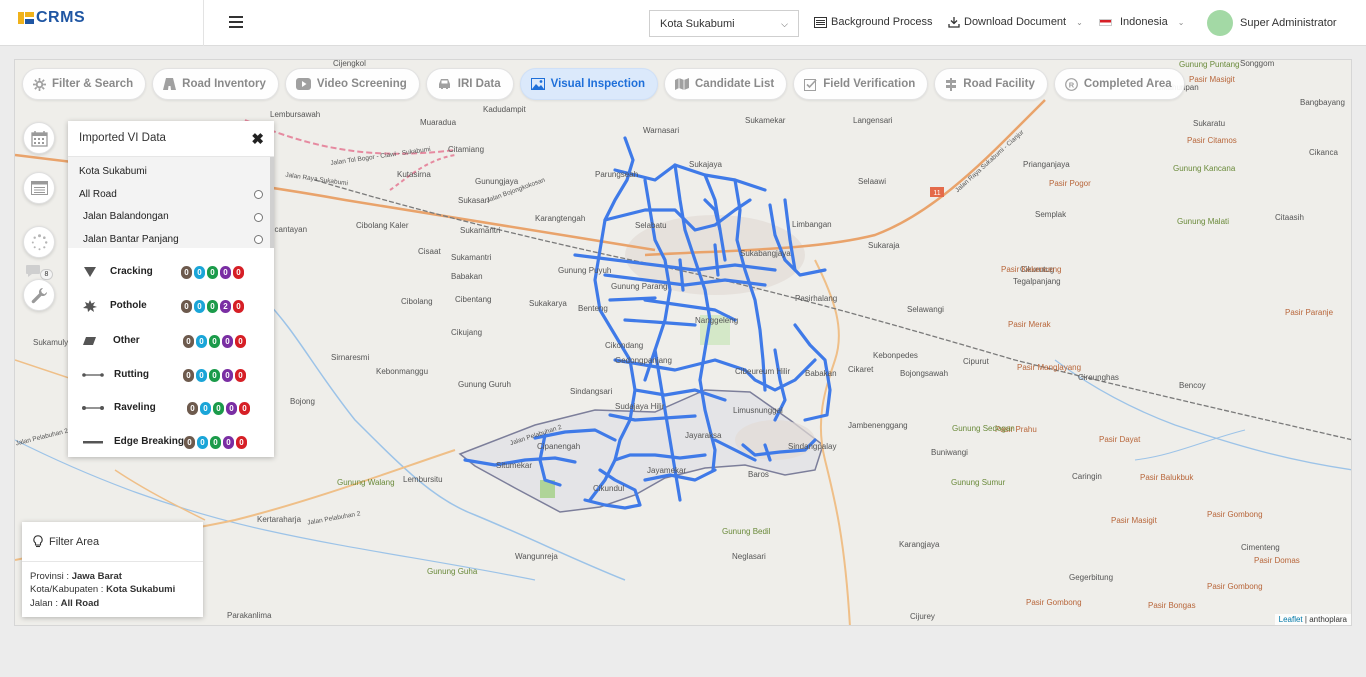 The image size is (1366, 677). I want to click on map-place-label: Sudajaya Hilir, so click(640, 406).